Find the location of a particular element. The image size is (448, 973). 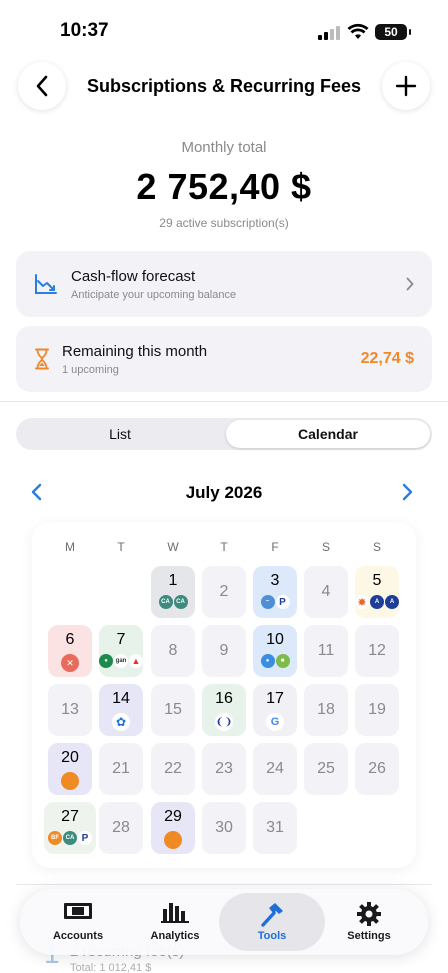

plus-icon is located at coordinates (406, 86).